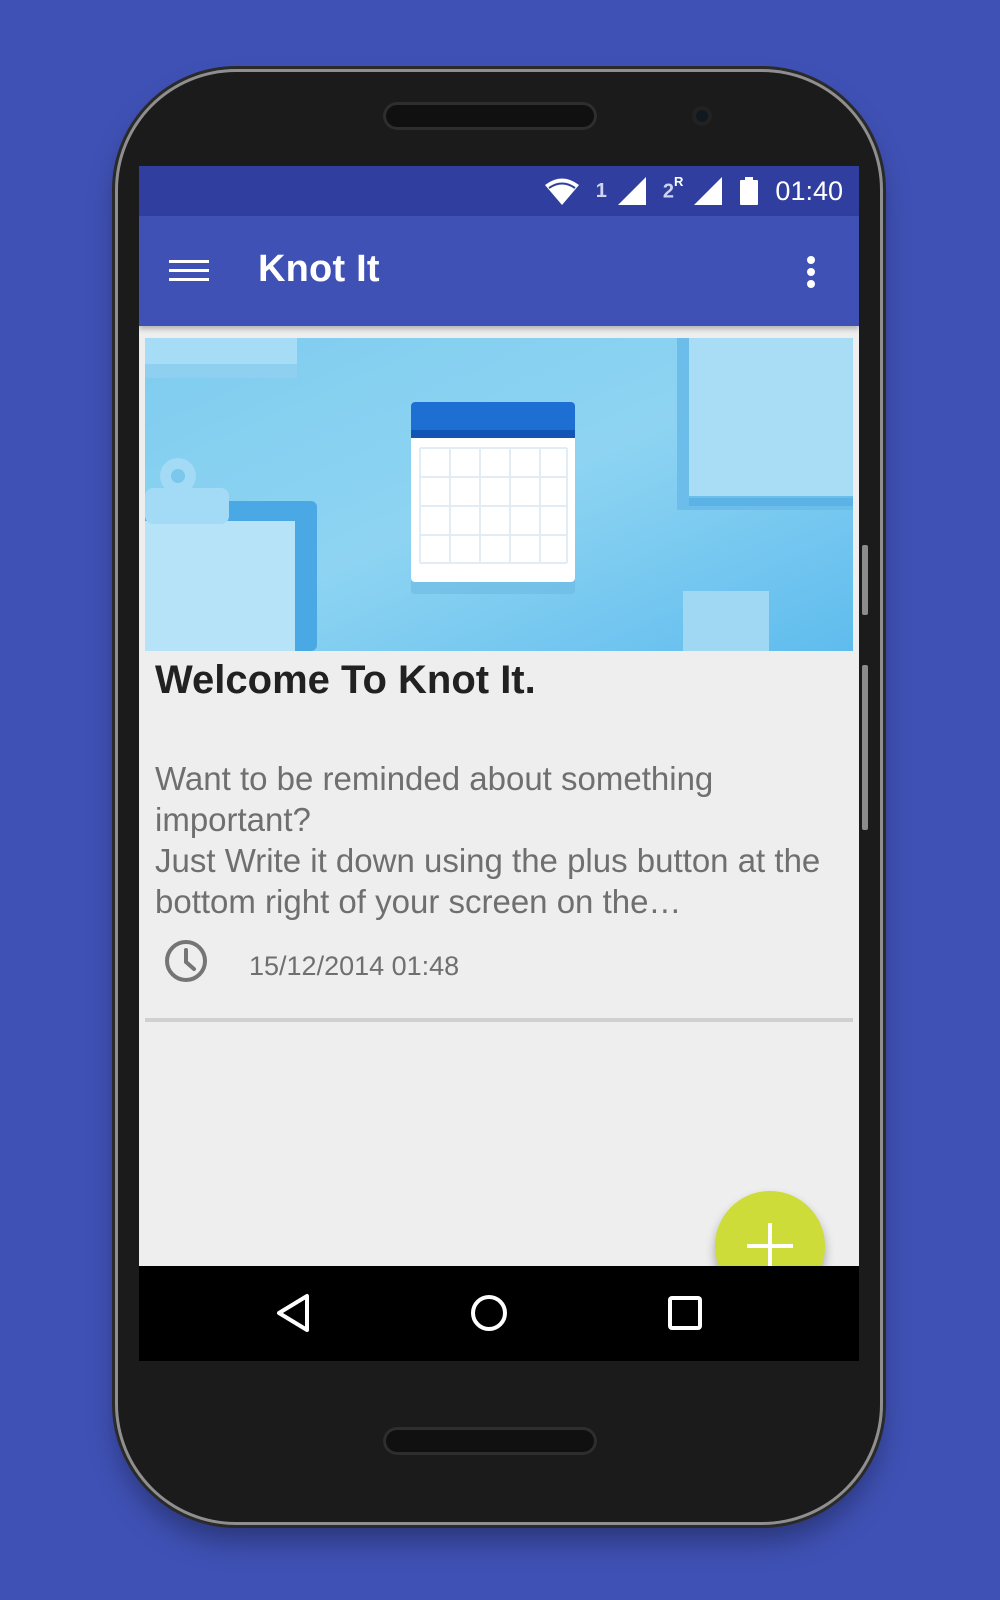  What do you see at coordinates (770, 1244) in the screenshot?
I see `plus-icon` at bounding box center [770, 1244].